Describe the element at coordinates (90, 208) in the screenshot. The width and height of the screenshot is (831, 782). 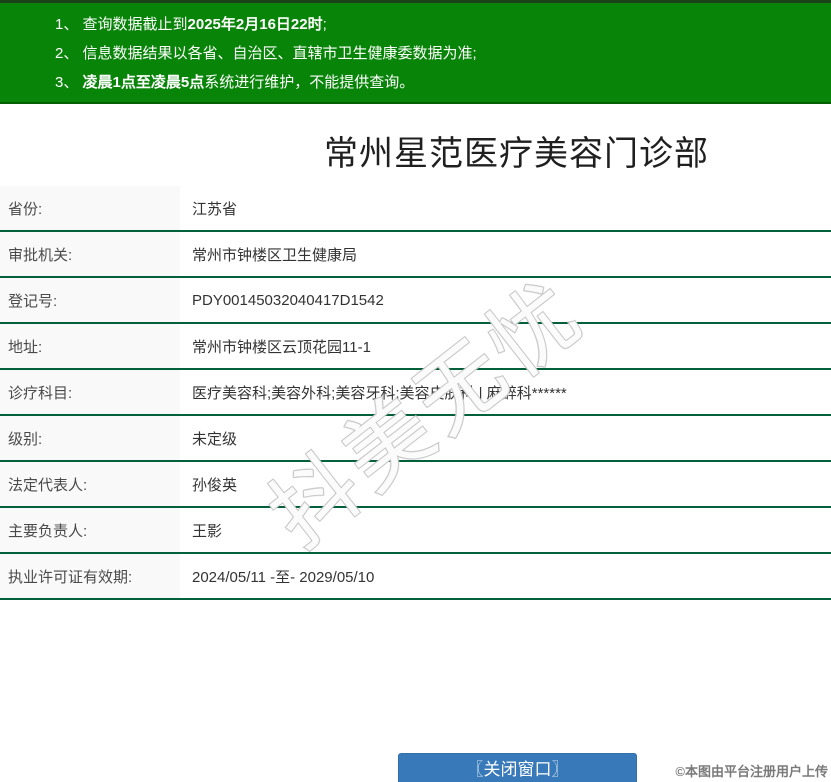
I see `row-label: 省份:` at that location.